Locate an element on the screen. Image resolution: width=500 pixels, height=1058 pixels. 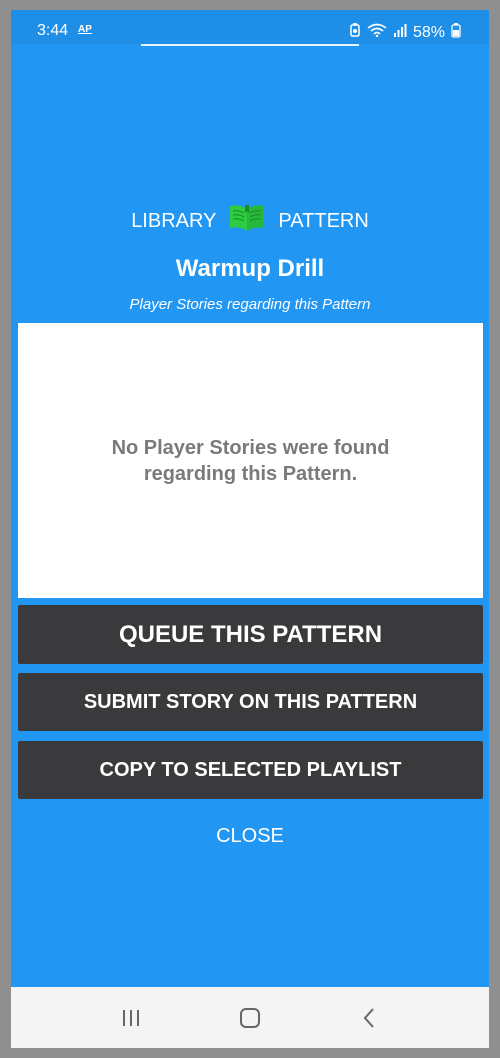
home-button is located at coordinates (250, 1018).